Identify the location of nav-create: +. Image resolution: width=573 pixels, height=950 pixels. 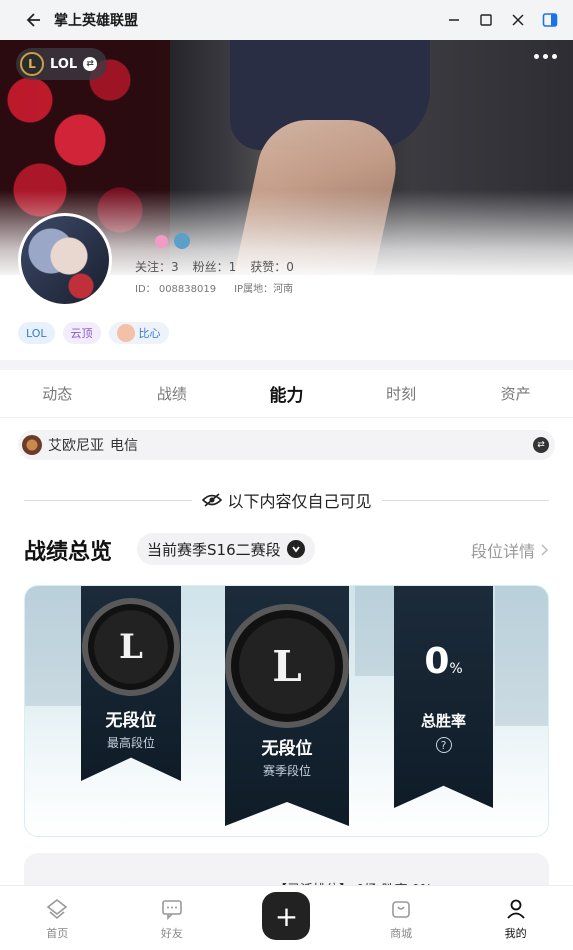
(286, 918).